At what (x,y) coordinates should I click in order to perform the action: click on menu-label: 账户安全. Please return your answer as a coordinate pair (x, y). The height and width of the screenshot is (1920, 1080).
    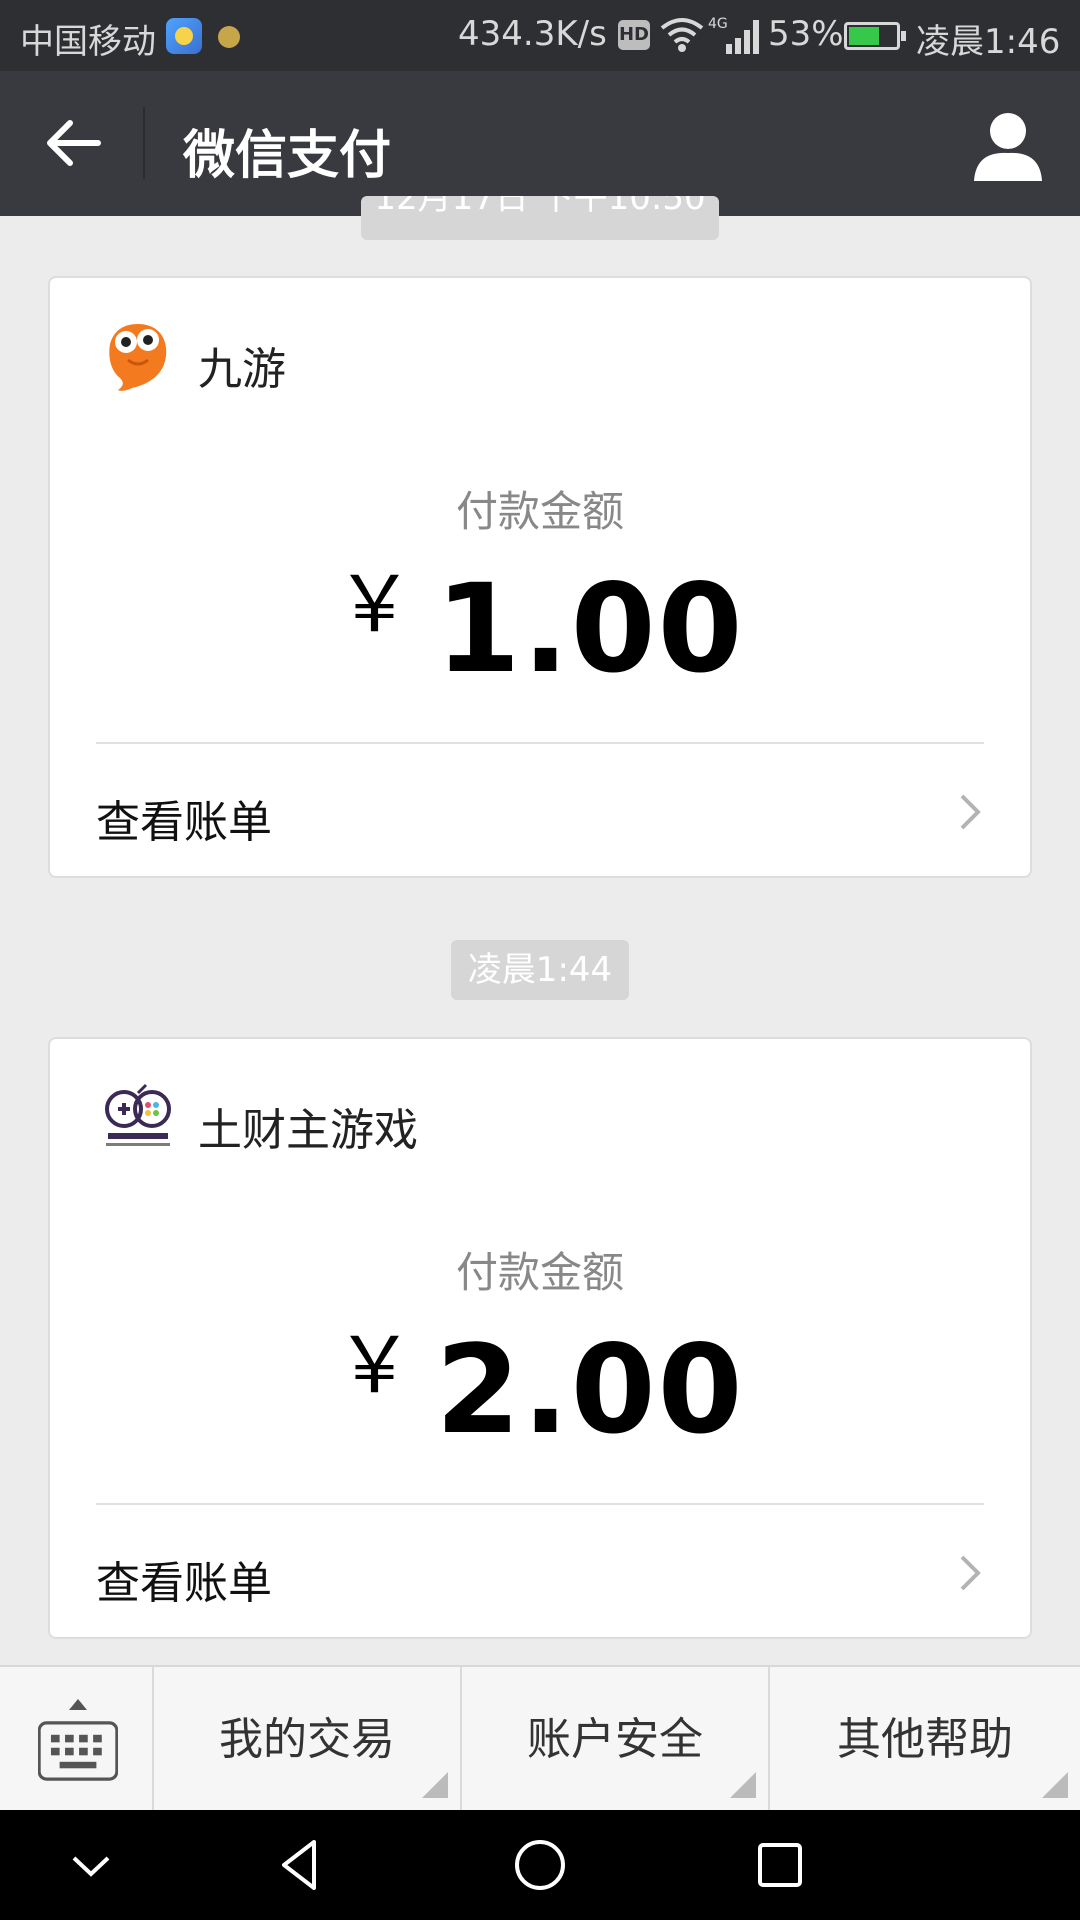
    Looking at the image, I should click on (615, 1739).